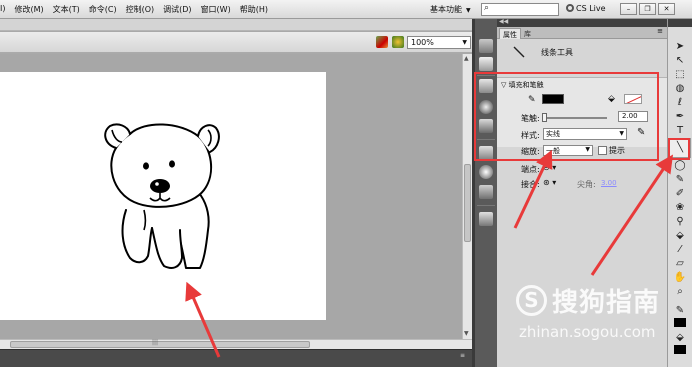 Image resolution: width=692 pixels, height=367 pixels. Describe the element at coordinates (582, 22) in the screenshot. I see `panel-header: ◀◀` at that location.